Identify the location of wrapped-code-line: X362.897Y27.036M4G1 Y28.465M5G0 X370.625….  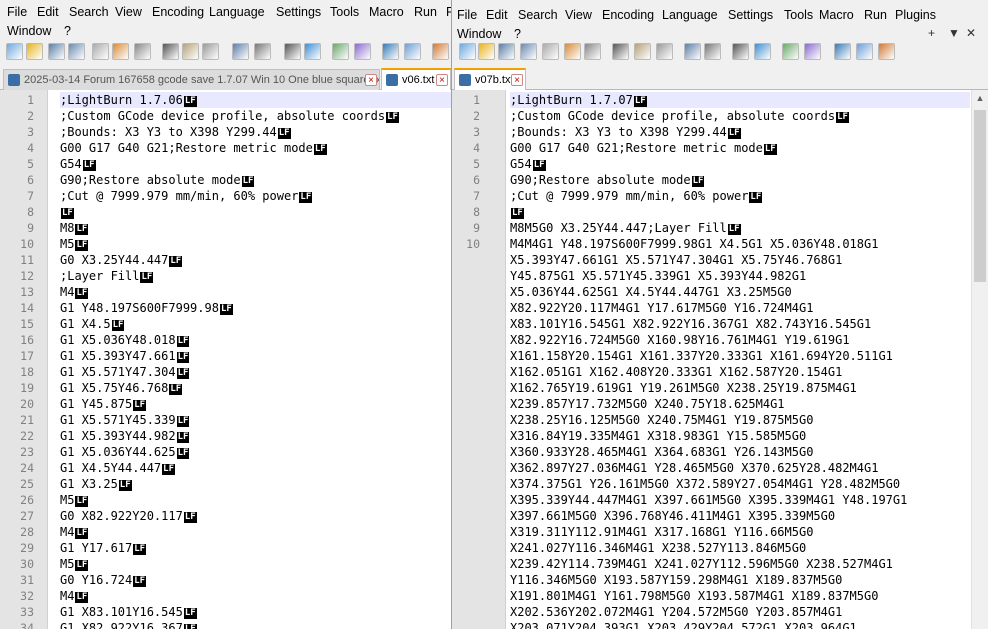
(694, 468).